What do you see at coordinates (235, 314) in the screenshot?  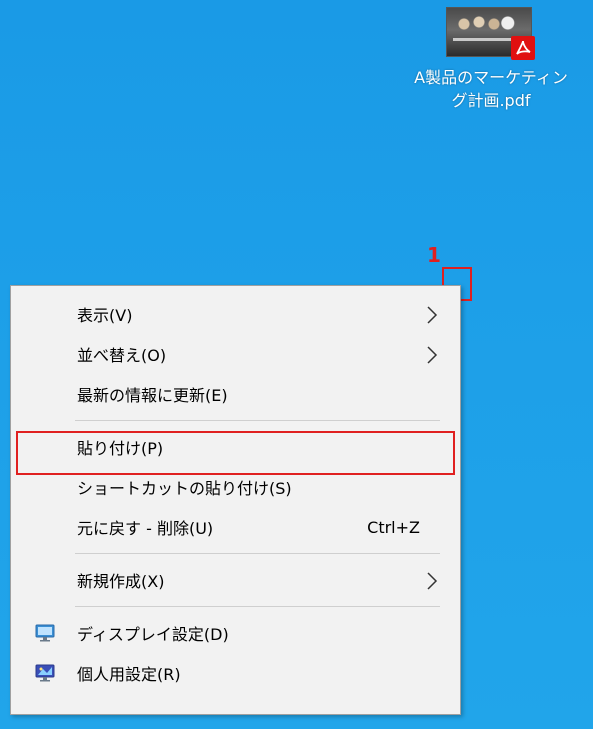 I see `menu-item-view: 表示(V)` at bounding box center [235, 314].